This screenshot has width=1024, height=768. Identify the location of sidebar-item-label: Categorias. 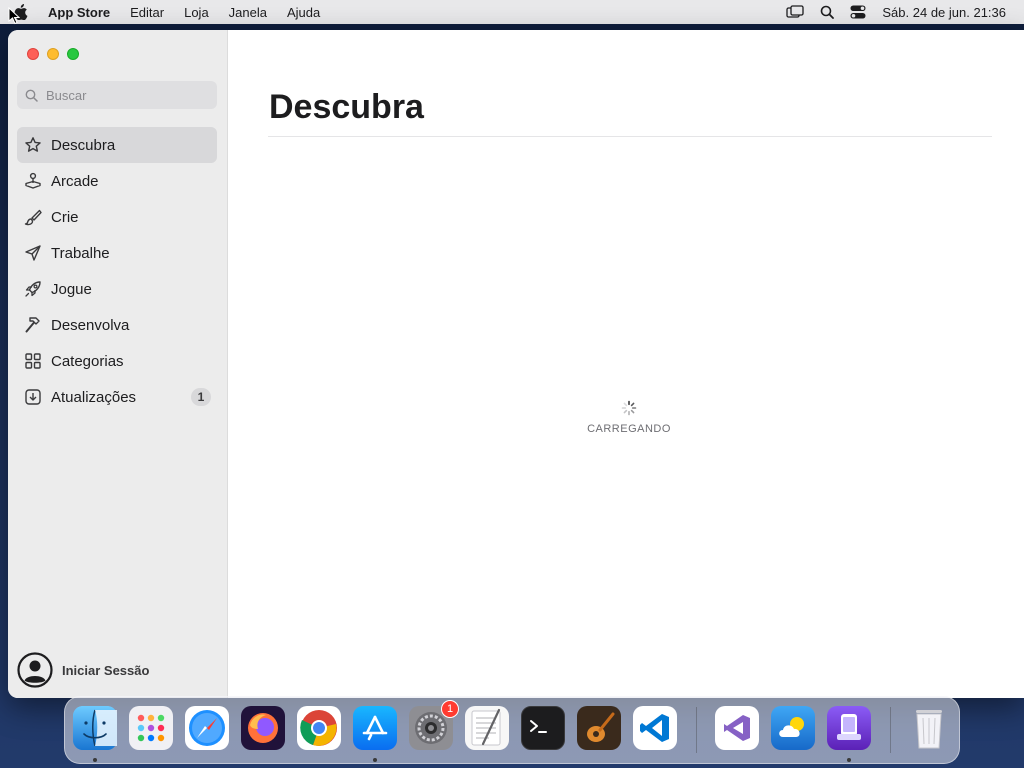
(87, 361).